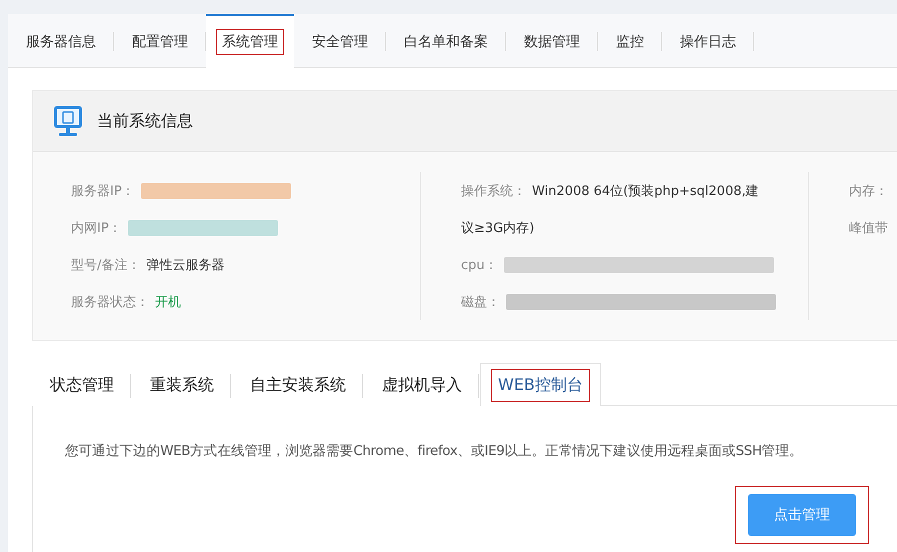 This screenshot has width=897, height=552. What do you see at coordinates (110, 302) in the screenshot?
I see `field-label: 服务器状态：` at bounding box center [110, 302].